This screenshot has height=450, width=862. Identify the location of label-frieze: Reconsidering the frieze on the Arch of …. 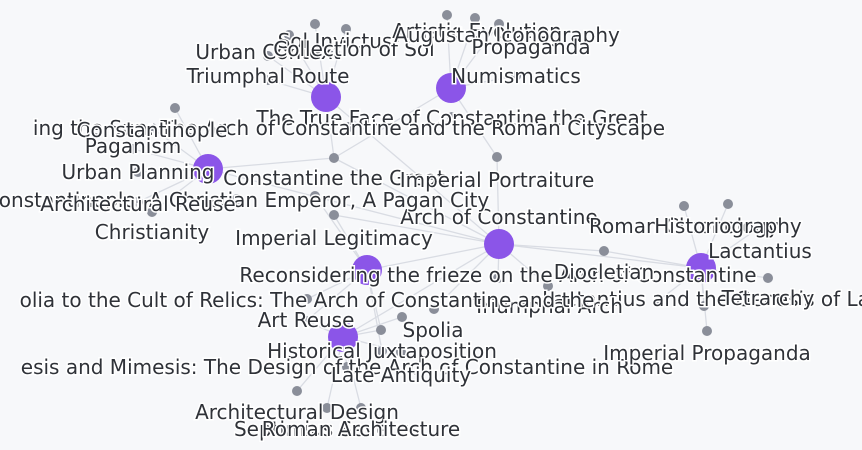
(497, 275).